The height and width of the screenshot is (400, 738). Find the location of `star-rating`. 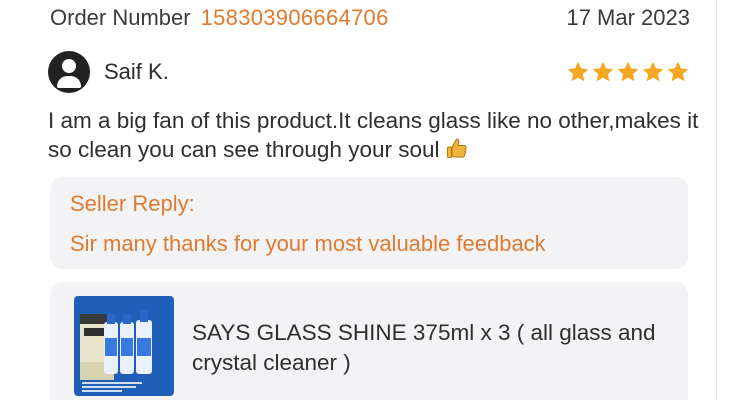

star-rating is located at coordinates (628, 72).